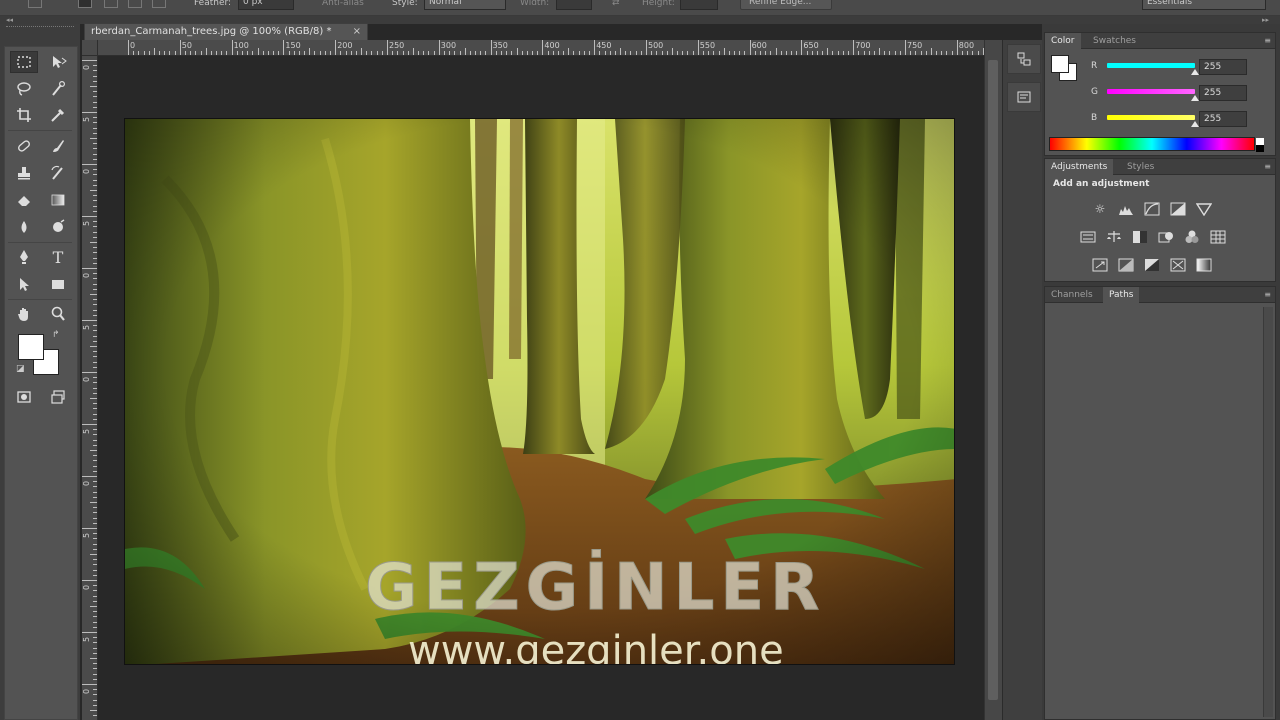  I want to click on color-foreground-swatch, so click(1060, 64).